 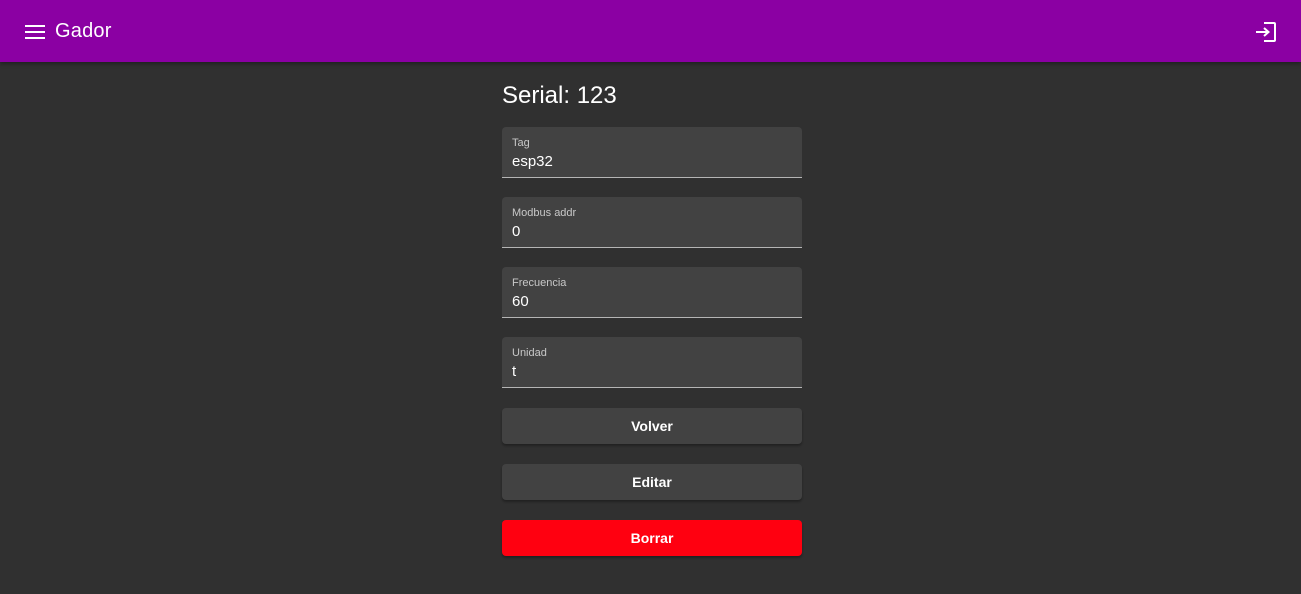 I want to click on login-icon, so click(x=1266, y=32).